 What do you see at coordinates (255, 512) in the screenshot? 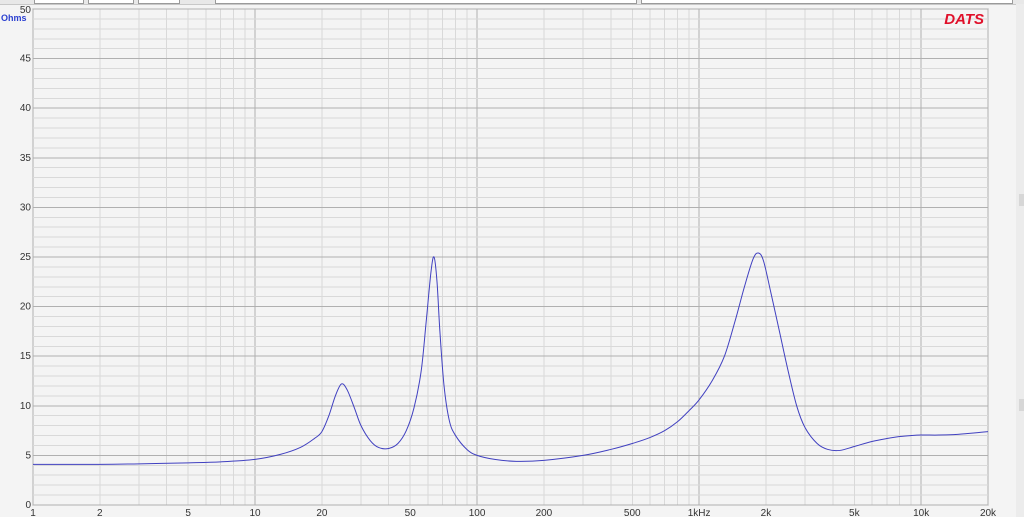
I see `x-tick-label: 10` at bounding box center [255, 512].